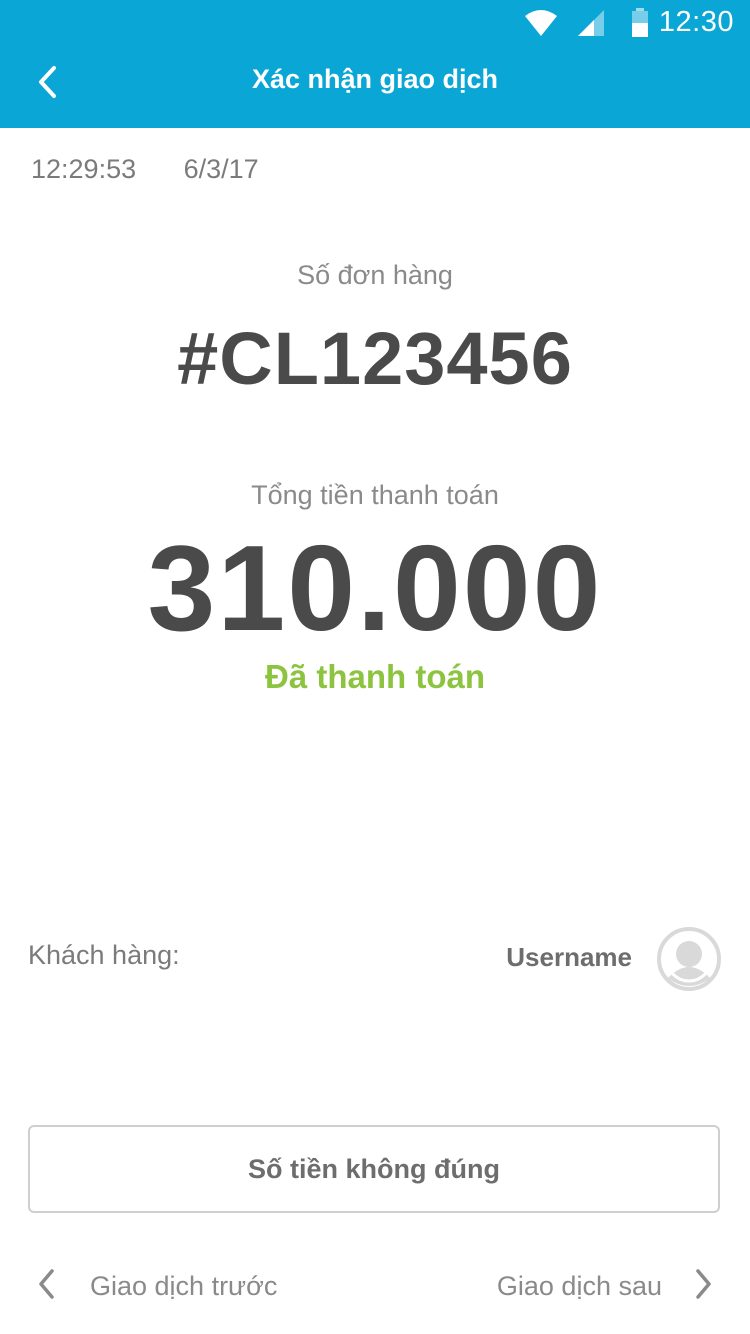  I want to click on total-label: Tổng tiền thanh toán, so click(375, 495).